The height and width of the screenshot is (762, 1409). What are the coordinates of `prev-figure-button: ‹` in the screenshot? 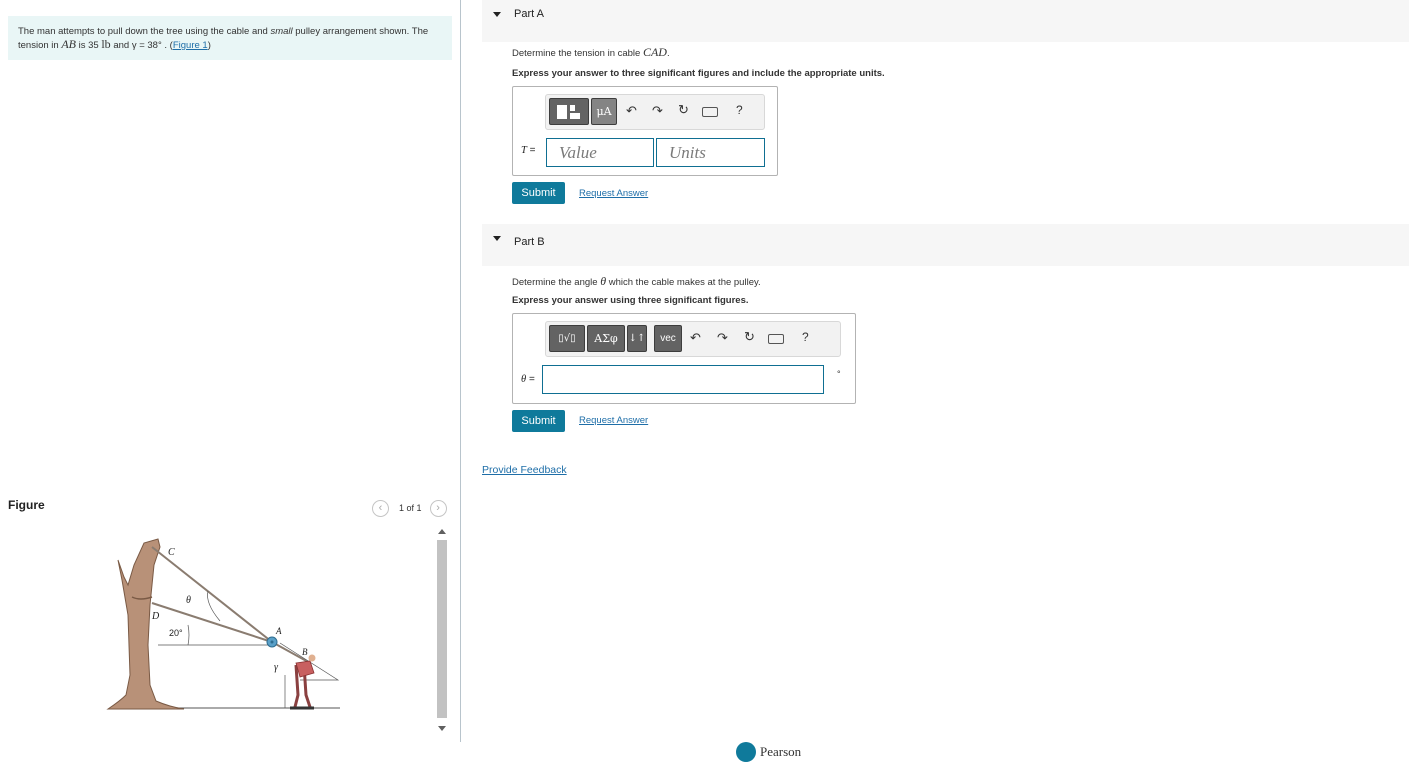 It's located at (380, 508).